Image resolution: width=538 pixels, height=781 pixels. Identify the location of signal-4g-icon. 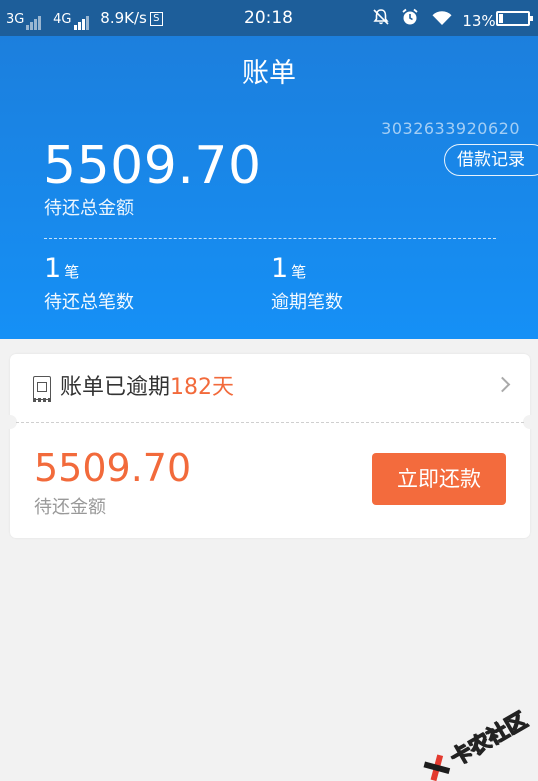
(81, 20).